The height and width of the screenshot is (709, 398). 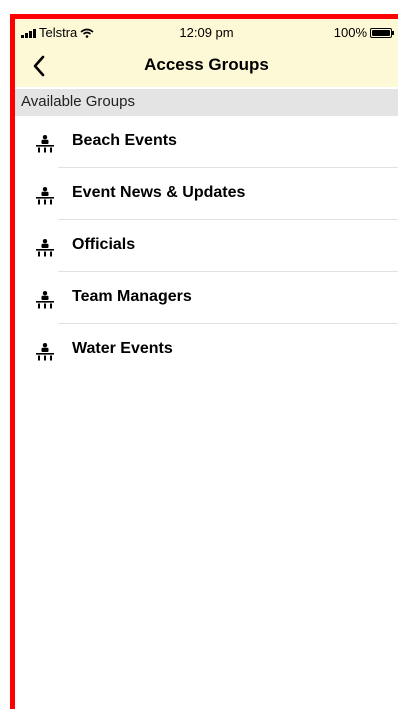 What do you see at coordinates (124, 140) in the screenshot?
I see `group-label: Beach Events` at bounding box center [124, 140].